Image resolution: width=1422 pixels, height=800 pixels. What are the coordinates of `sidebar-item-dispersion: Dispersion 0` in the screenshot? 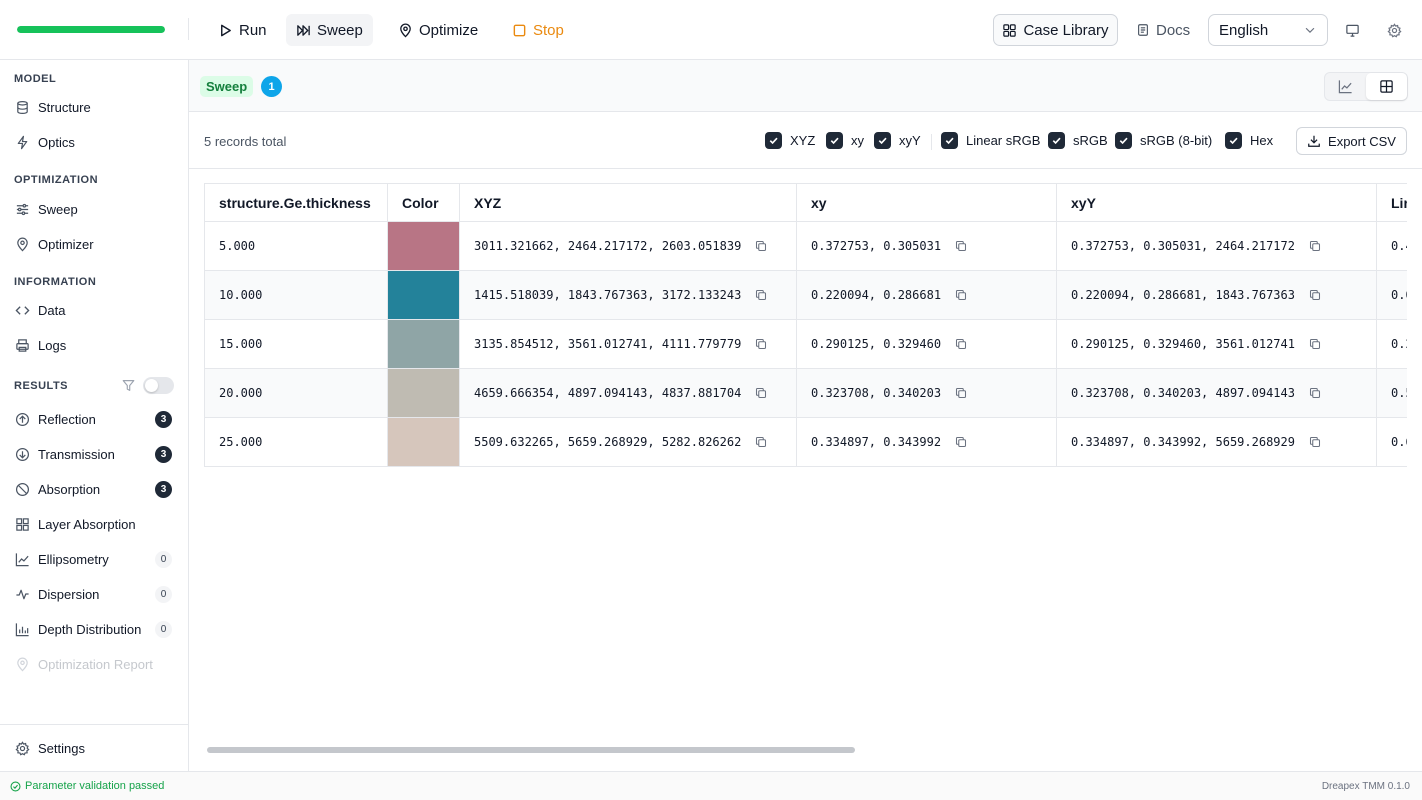 It's located at (94, 594).